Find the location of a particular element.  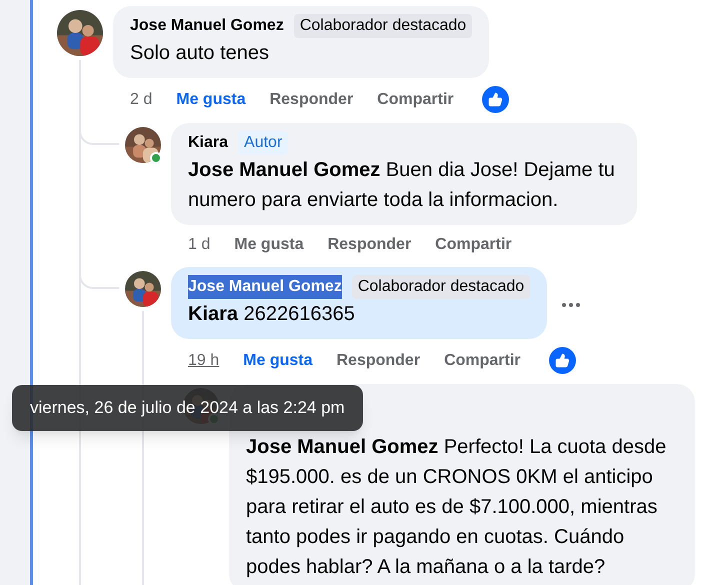

comment-text: Kiara 2622616365 is located at coordinates (272, 314).